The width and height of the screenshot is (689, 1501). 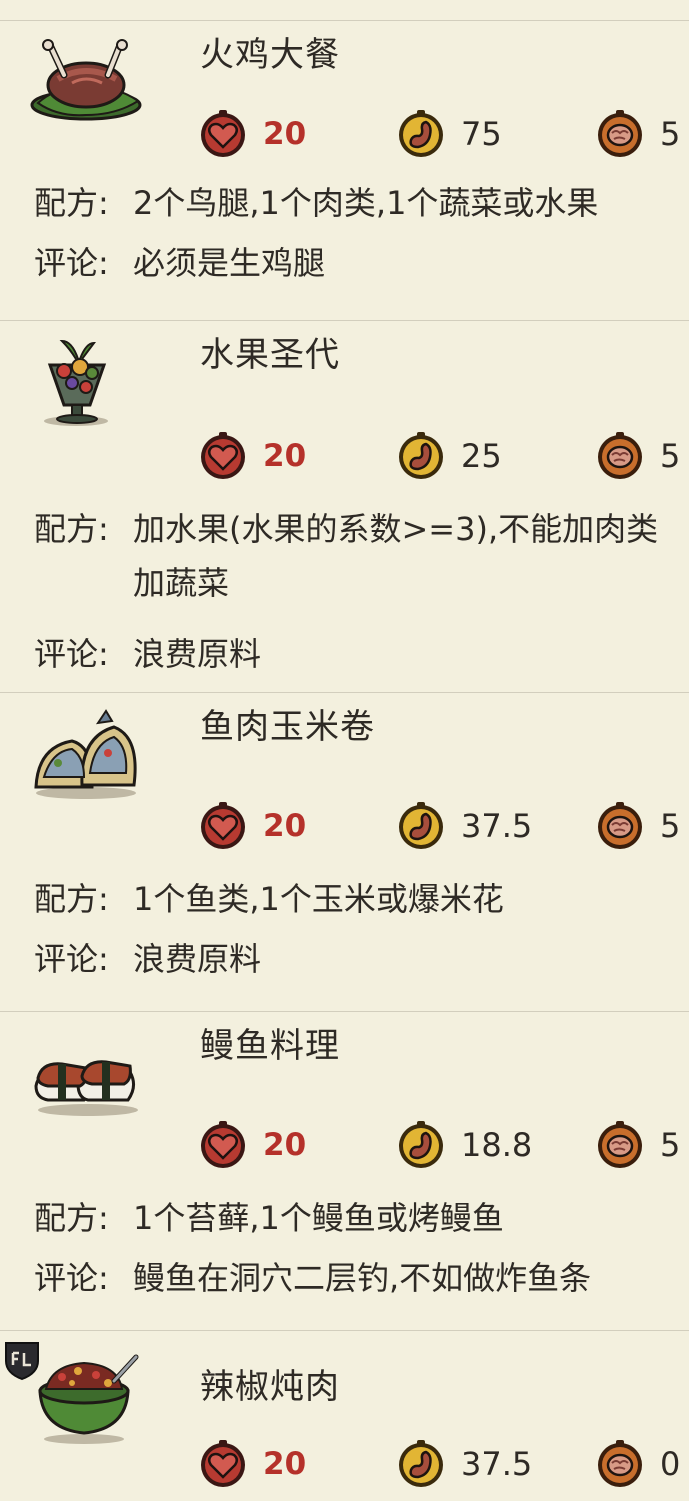 I want to click on recipe-text: 2个鸟腿,1个肉类,1个蔬菜或水果, so click(x=366, y=203).